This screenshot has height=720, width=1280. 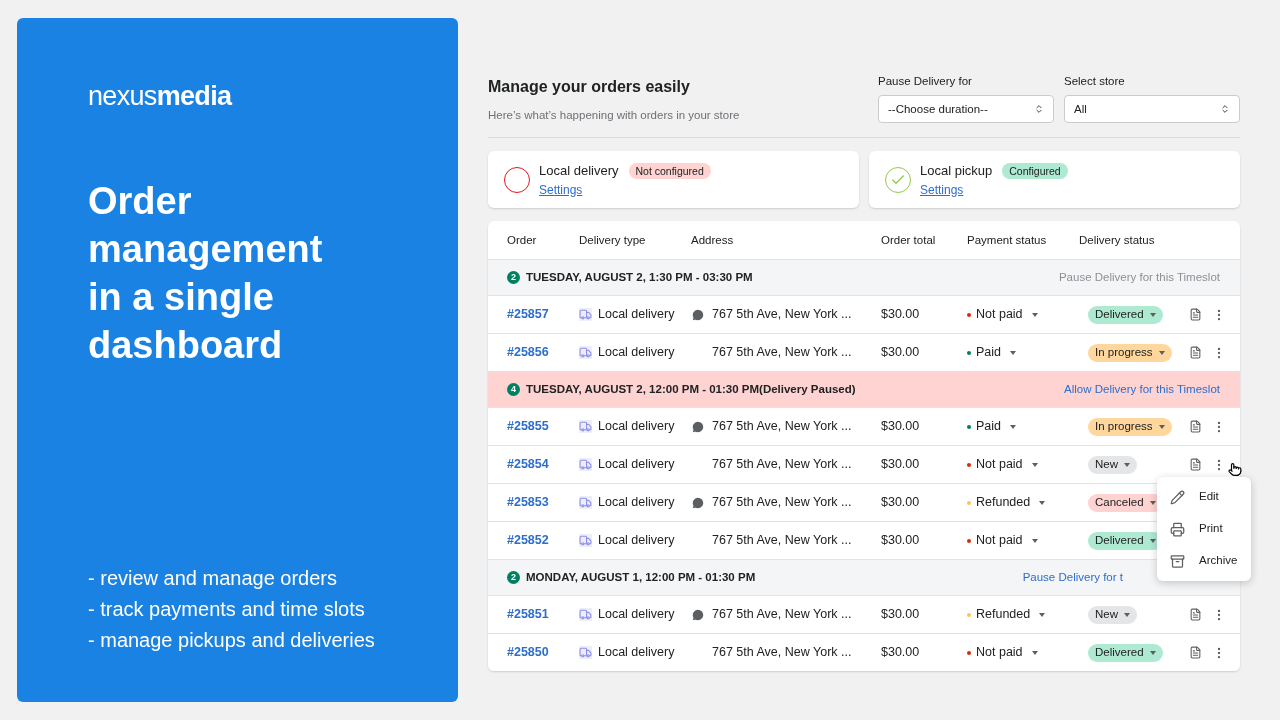 What do you see at coordinates (522, 240) in the screenshot?
I see `column-header: Order` at bounding box center [522, 240].